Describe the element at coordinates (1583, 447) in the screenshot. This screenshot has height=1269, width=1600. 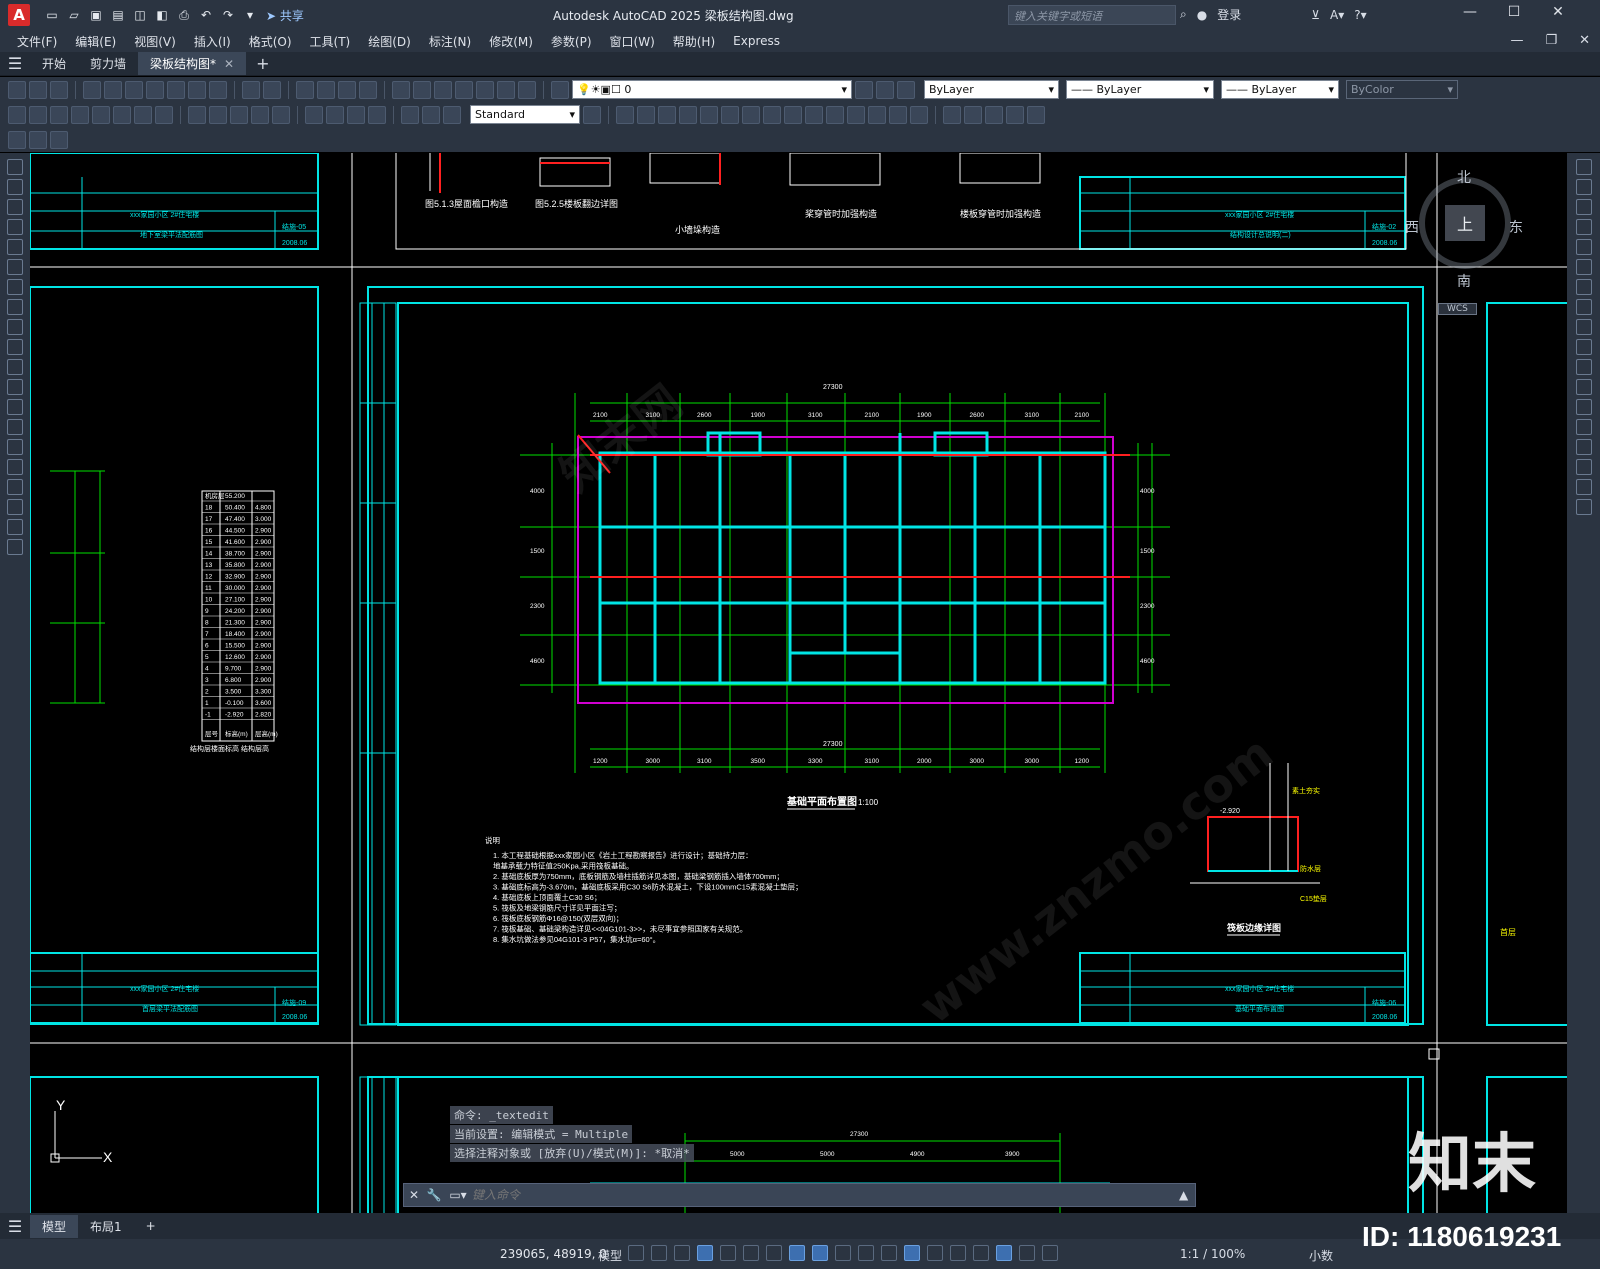
I see `chamfer-object-icon` at that location.